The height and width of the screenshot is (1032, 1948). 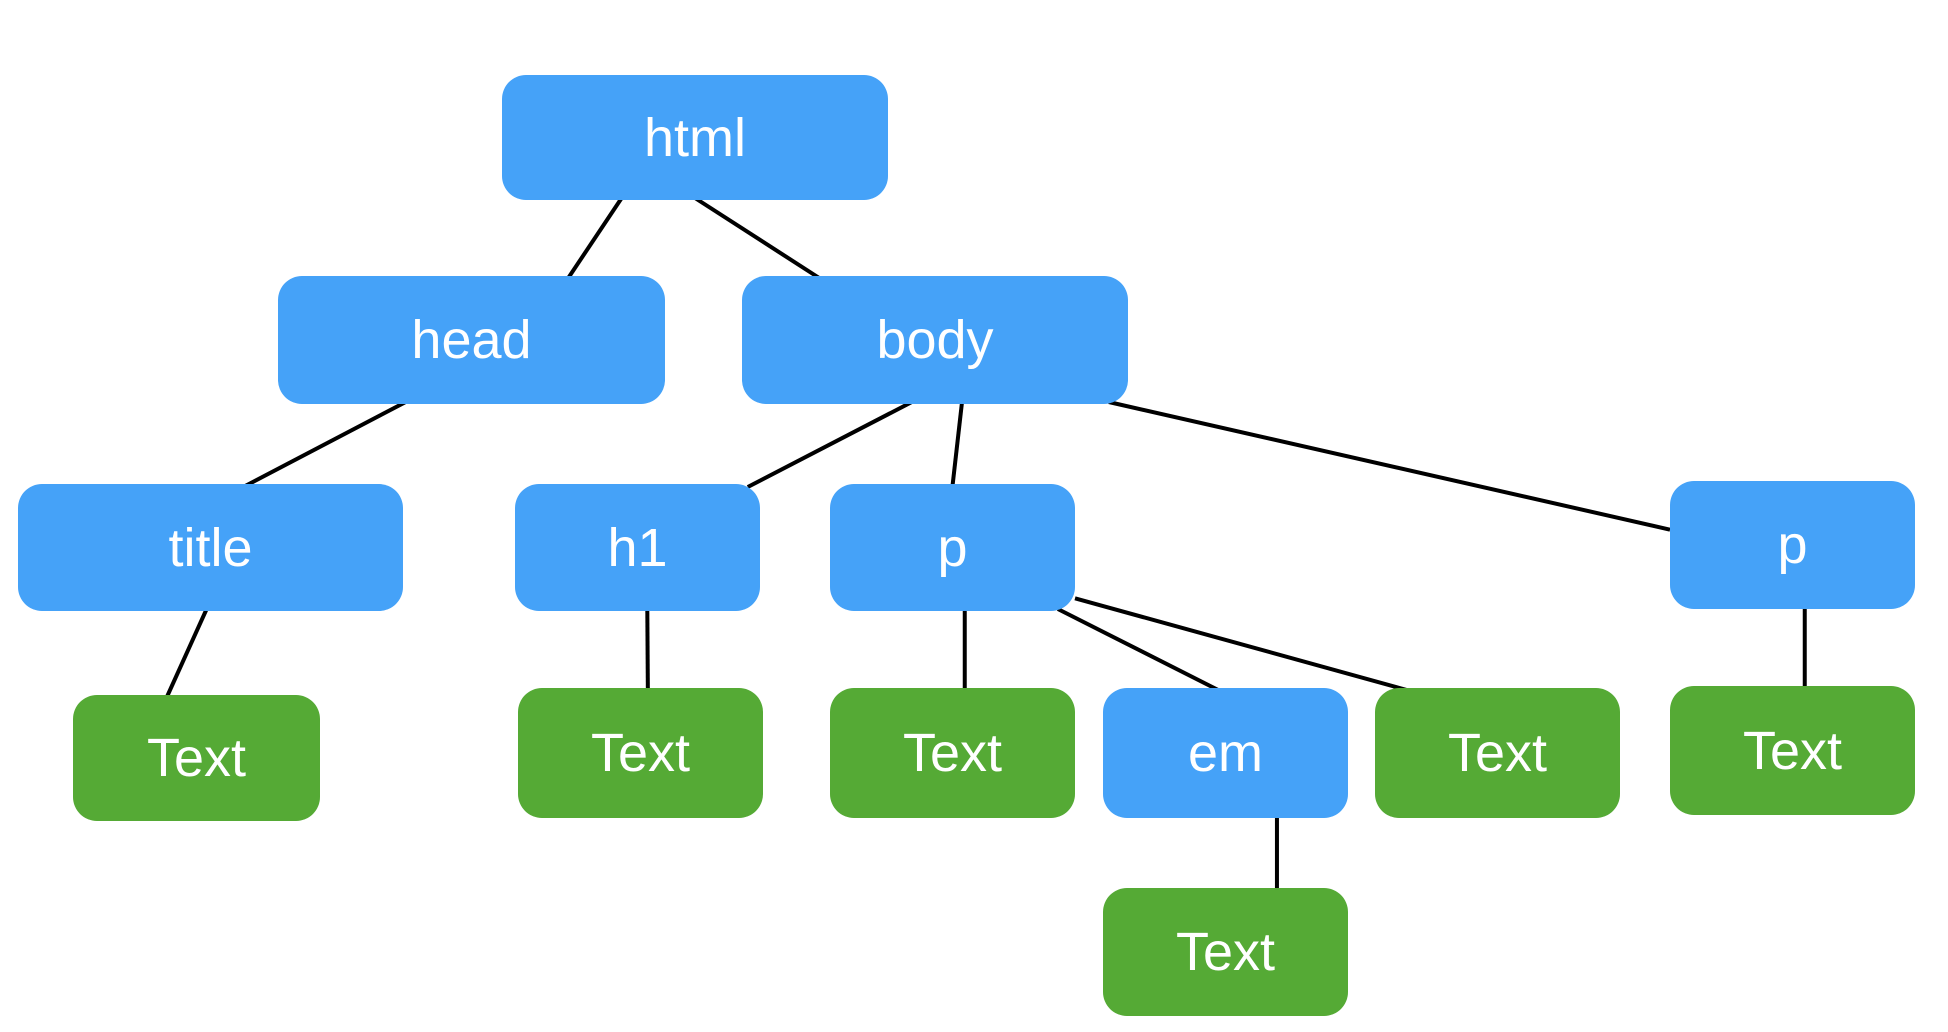 I want to click on node-head: head, so click(x=471, y=340).